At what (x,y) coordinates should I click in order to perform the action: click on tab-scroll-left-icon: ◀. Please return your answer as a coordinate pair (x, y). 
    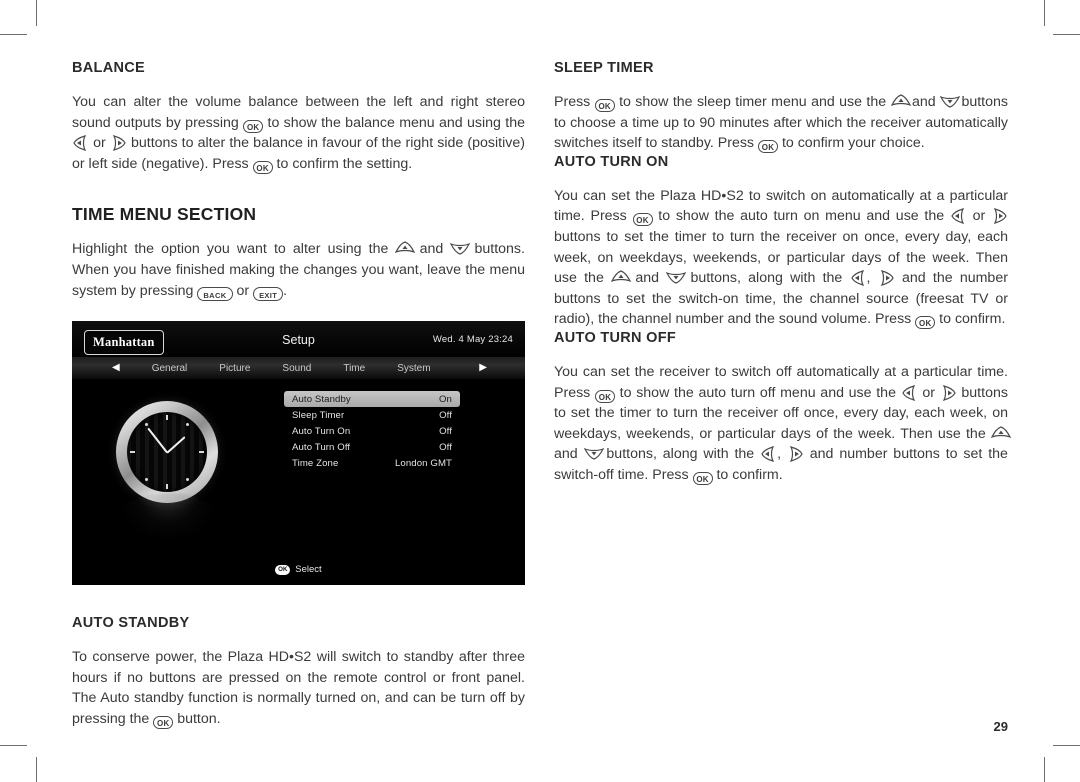
    Looking at the image, I should click on (116, 368).